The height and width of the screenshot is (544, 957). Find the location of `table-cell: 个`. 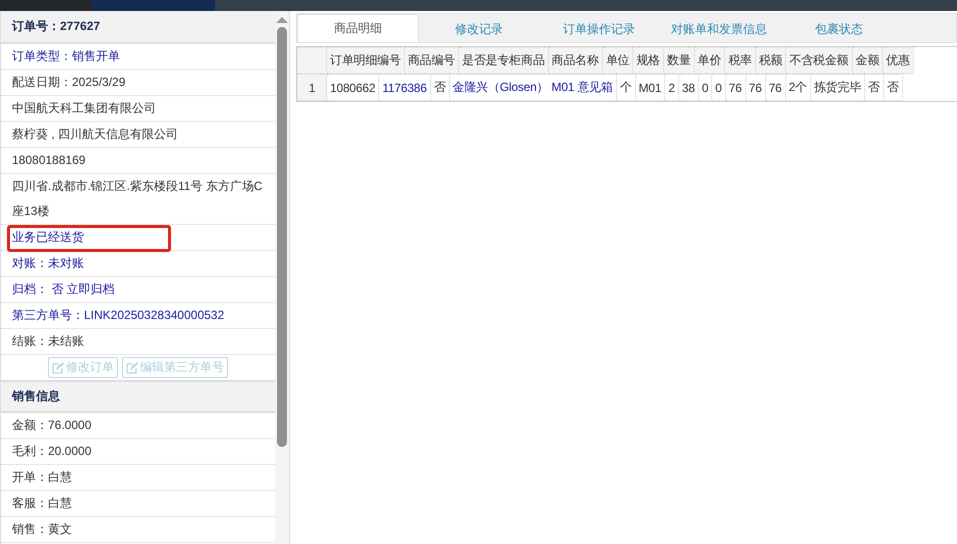

table-cell: 个 is located at coordinates (626, 87).